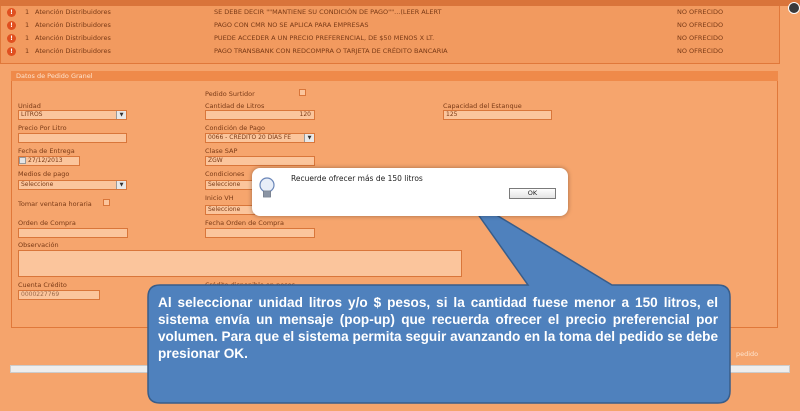 The height and width of the screenshot is (411, 800). What do you see at coordinates (532, 193) in the screenshot?
I see `ok-button: OK` at bounding box center [532, 193].